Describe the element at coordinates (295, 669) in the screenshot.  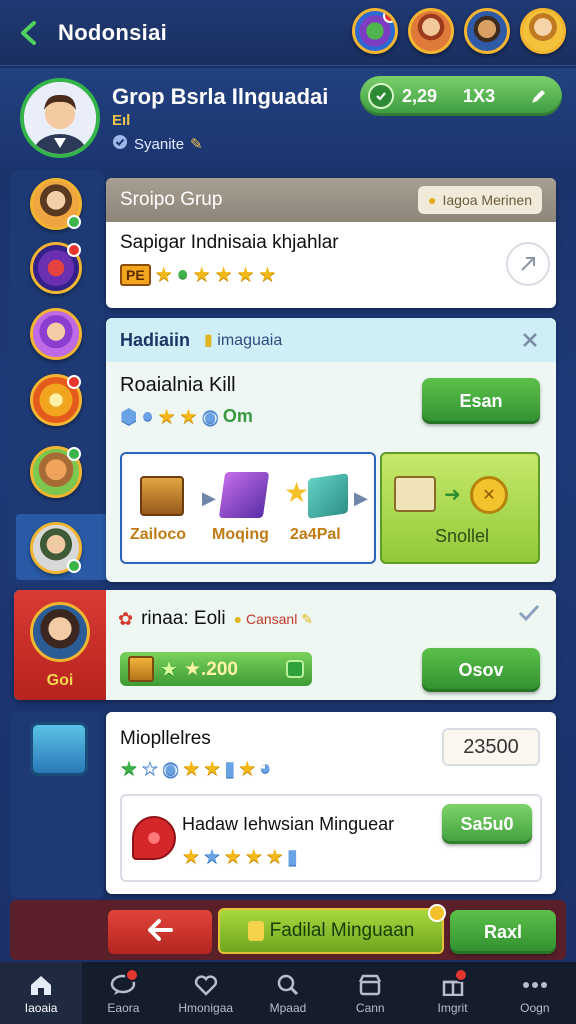
I see `gem-small-icon` at that location.